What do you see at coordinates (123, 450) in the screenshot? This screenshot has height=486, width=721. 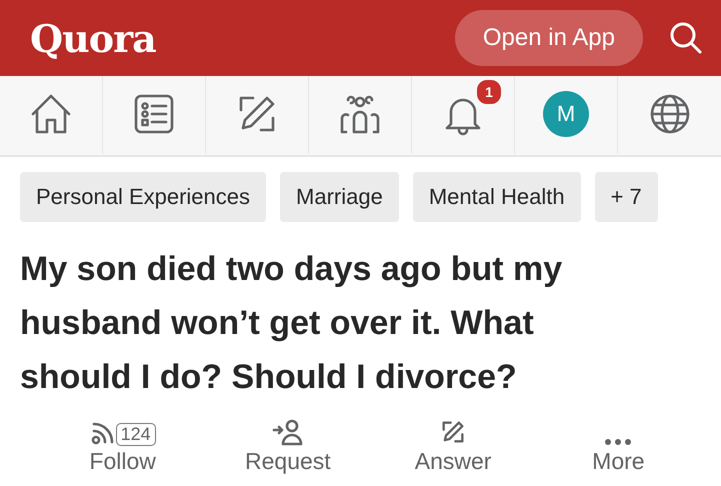 I see `follow-button: 124 Follow` at bounding box center [123, 450].